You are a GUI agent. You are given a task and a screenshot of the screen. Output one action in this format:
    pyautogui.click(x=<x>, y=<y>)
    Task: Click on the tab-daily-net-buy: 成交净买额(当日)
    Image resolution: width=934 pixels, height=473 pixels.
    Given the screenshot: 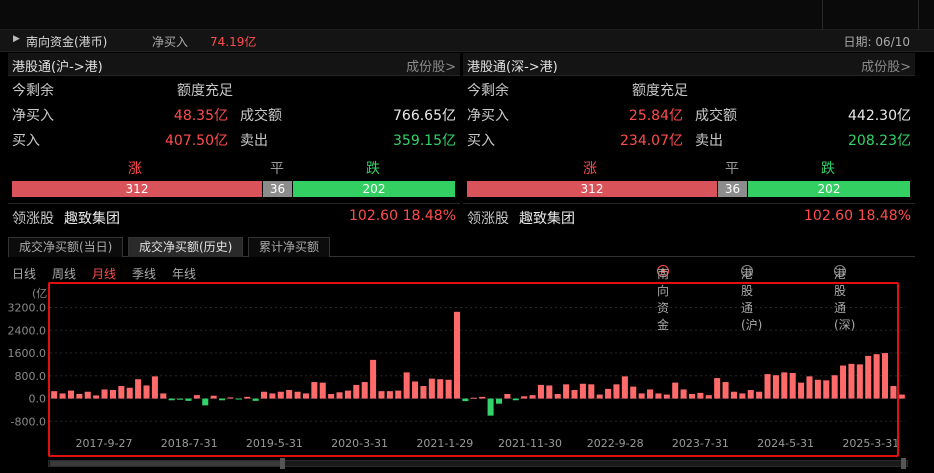 What is the action you would take?
    pyautogui.click(x=66, y=247)
    